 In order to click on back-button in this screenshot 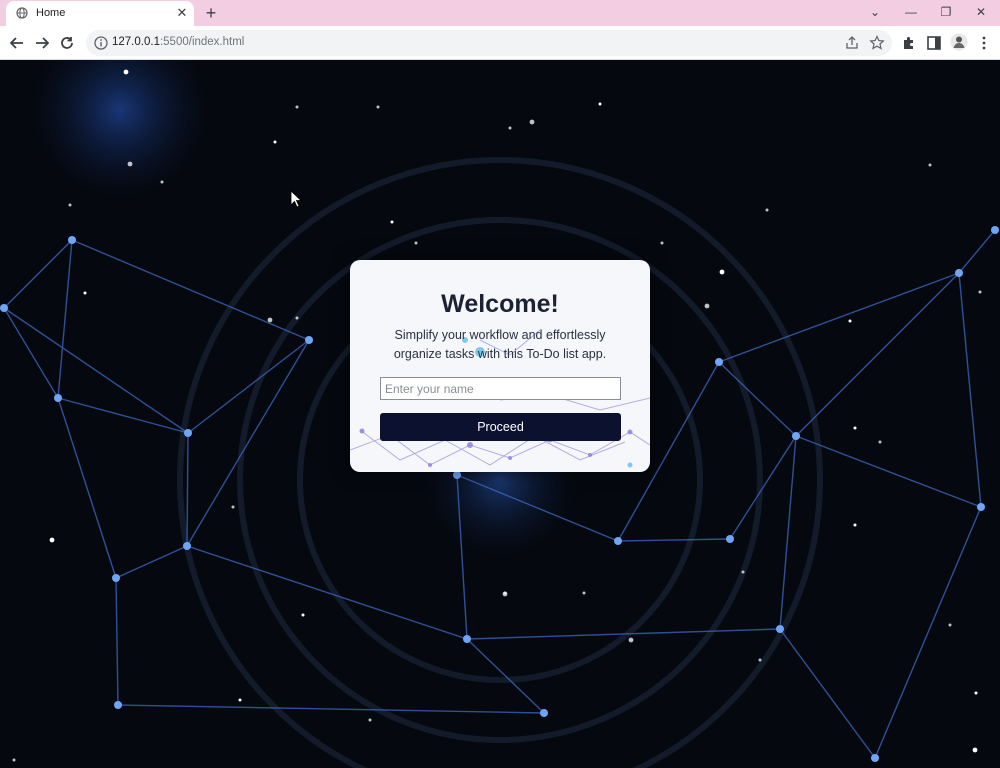, I will do `click(17, 43)`.